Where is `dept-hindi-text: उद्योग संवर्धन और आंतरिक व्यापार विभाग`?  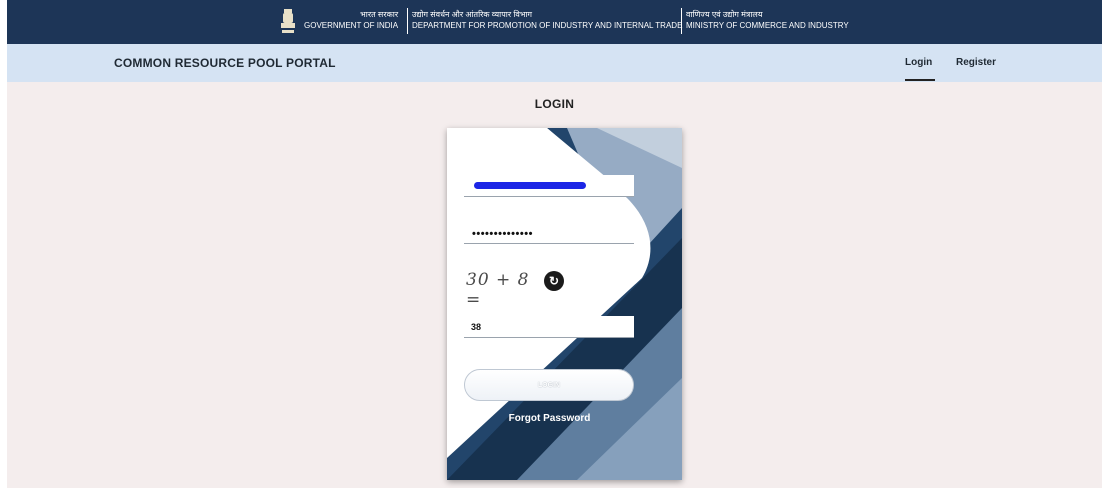 dept-hindi-text: उद्योग संवर्धन और आंतरिक व्यापार विभाग is located at coordinates (472, 14).